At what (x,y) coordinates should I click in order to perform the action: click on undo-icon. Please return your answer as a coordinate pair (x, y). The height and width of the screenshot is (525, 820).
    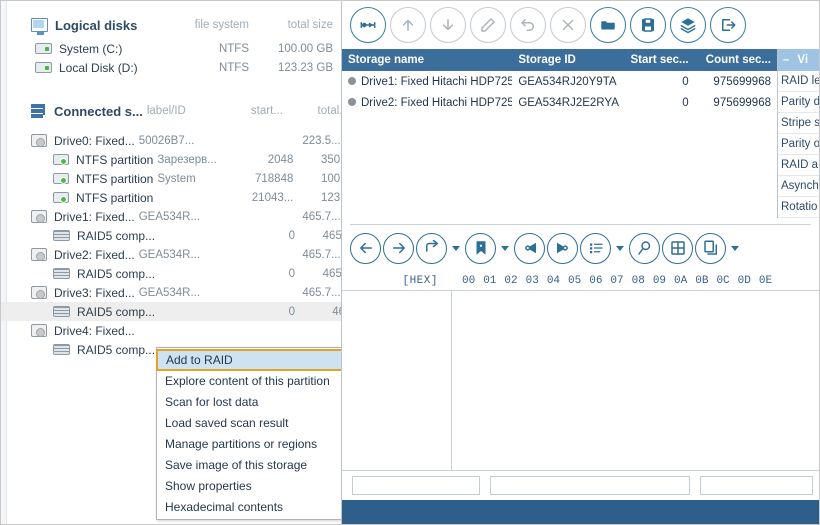
    Looking at the image, I should click on (528, 25).